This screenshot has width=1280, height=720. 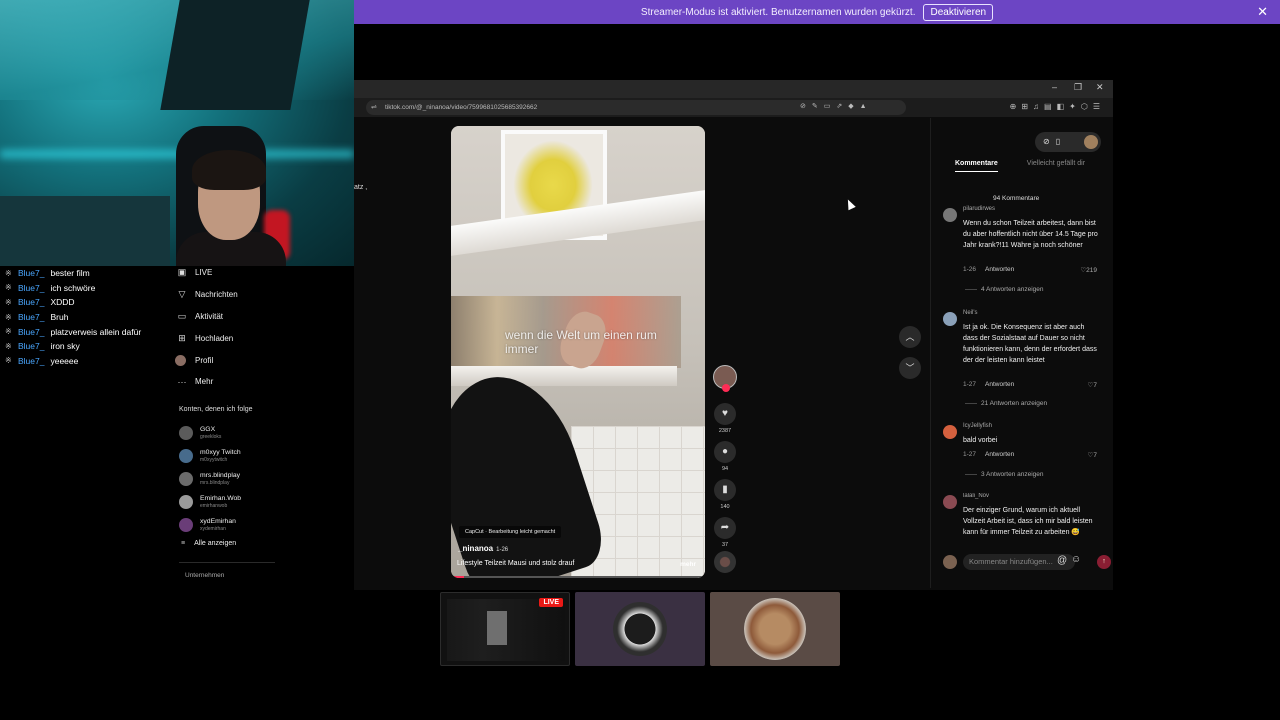 I want to click on capcut-tag: CapCut · Bearbeitung leicht gemacht, so click(x=510, y=532).